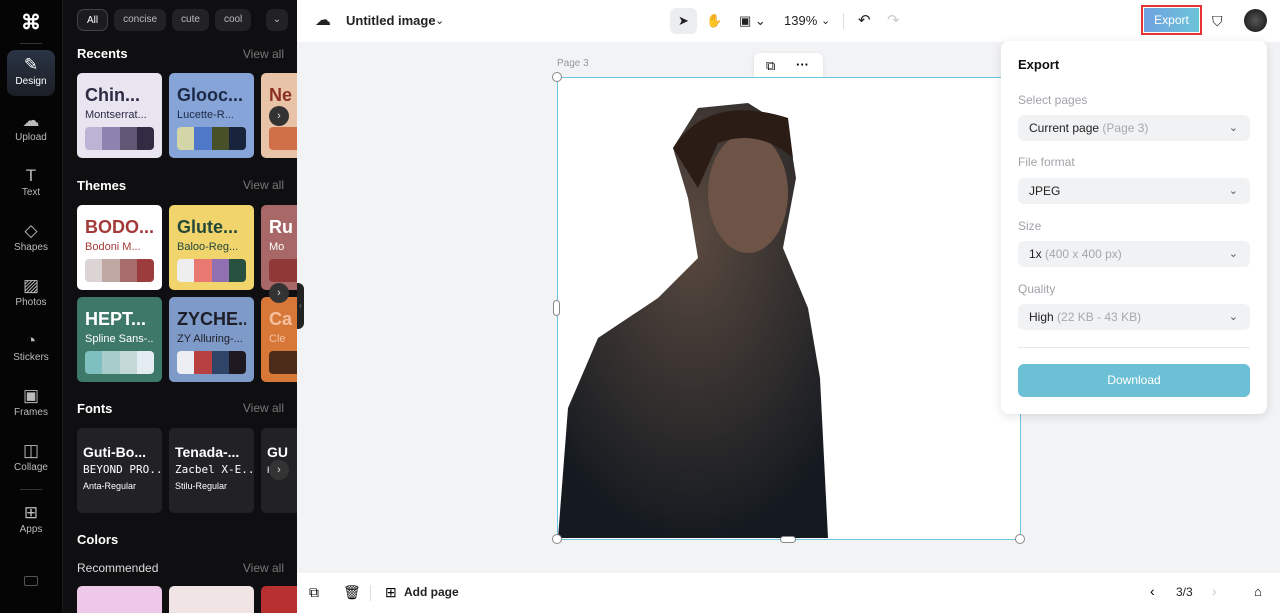  I want to click on card-title: Ne, so click(281, 95).